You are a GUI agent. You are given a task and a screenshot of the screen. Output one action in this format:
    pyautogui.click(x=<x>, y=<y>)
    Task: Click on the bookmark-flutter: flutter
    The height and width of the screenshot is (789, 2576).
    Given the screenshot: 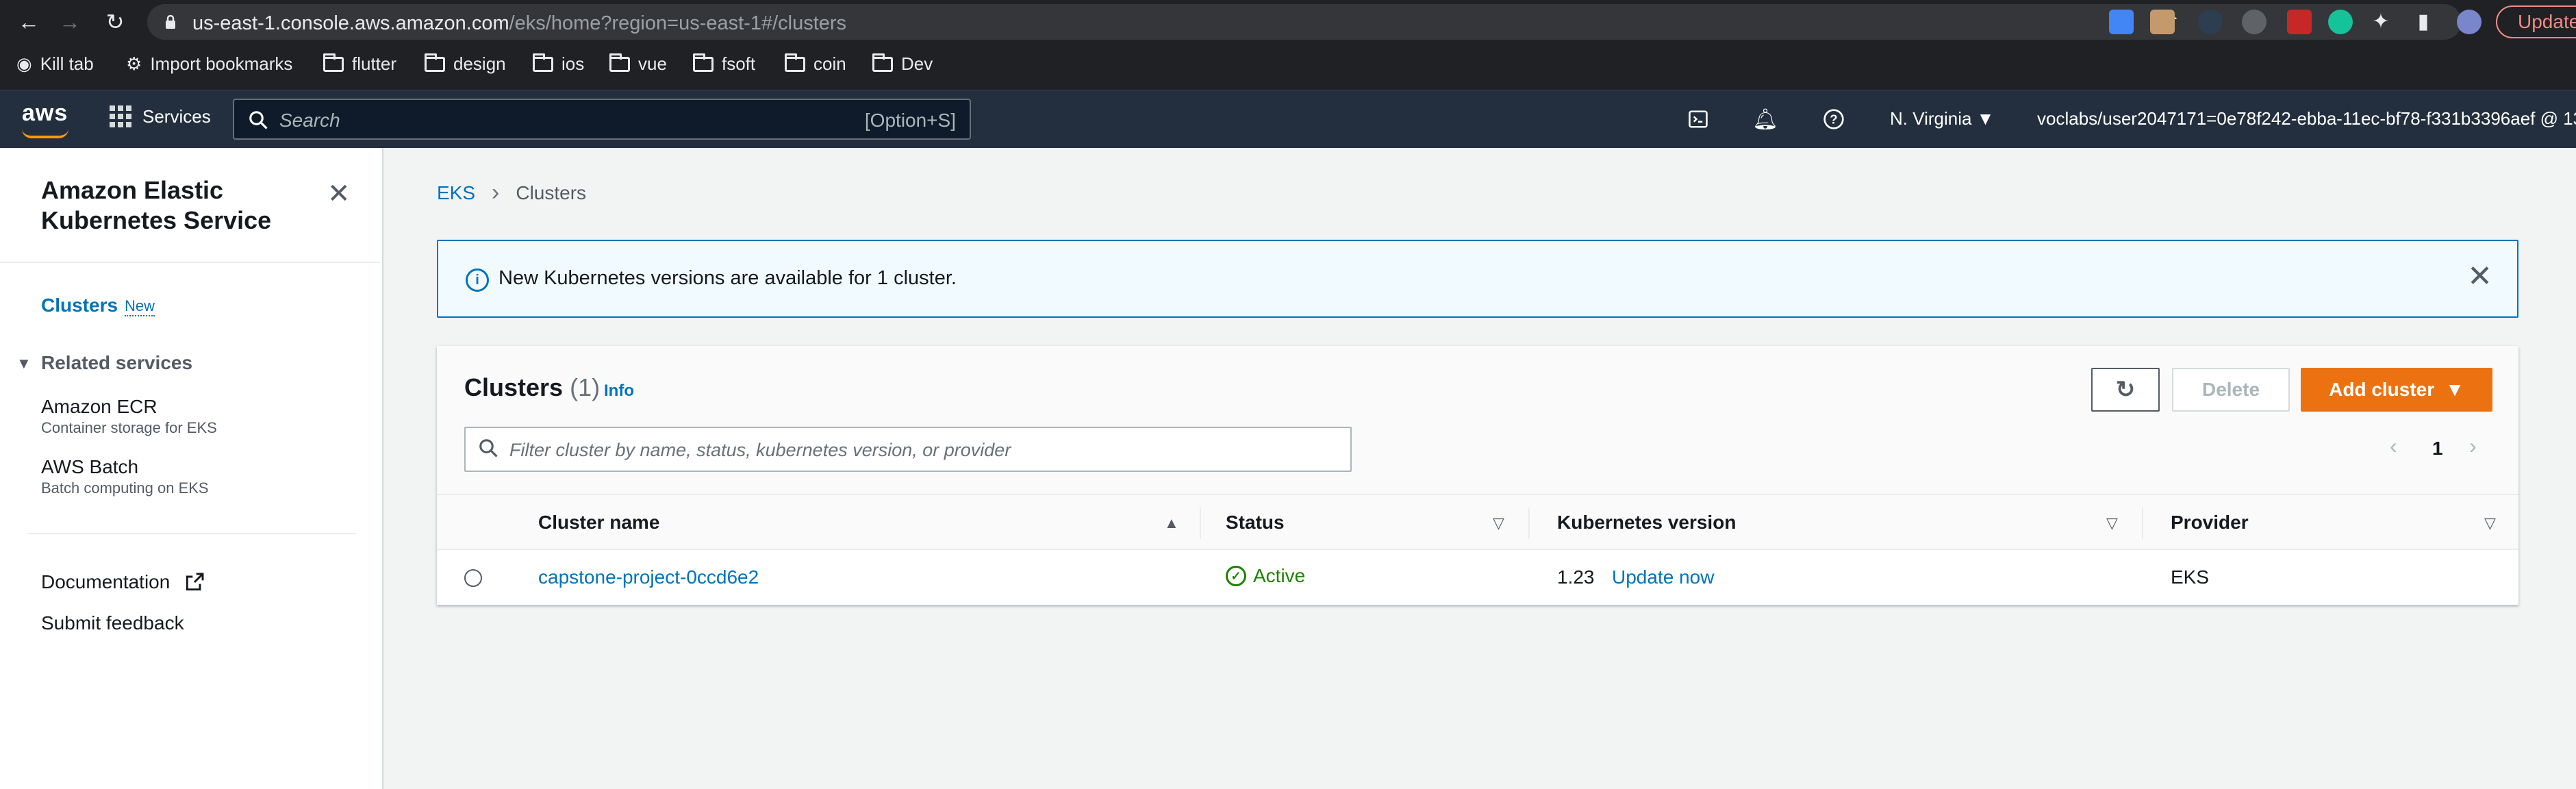 What is the action you would take?
    pyautogui.click(x=359, y=64)
    